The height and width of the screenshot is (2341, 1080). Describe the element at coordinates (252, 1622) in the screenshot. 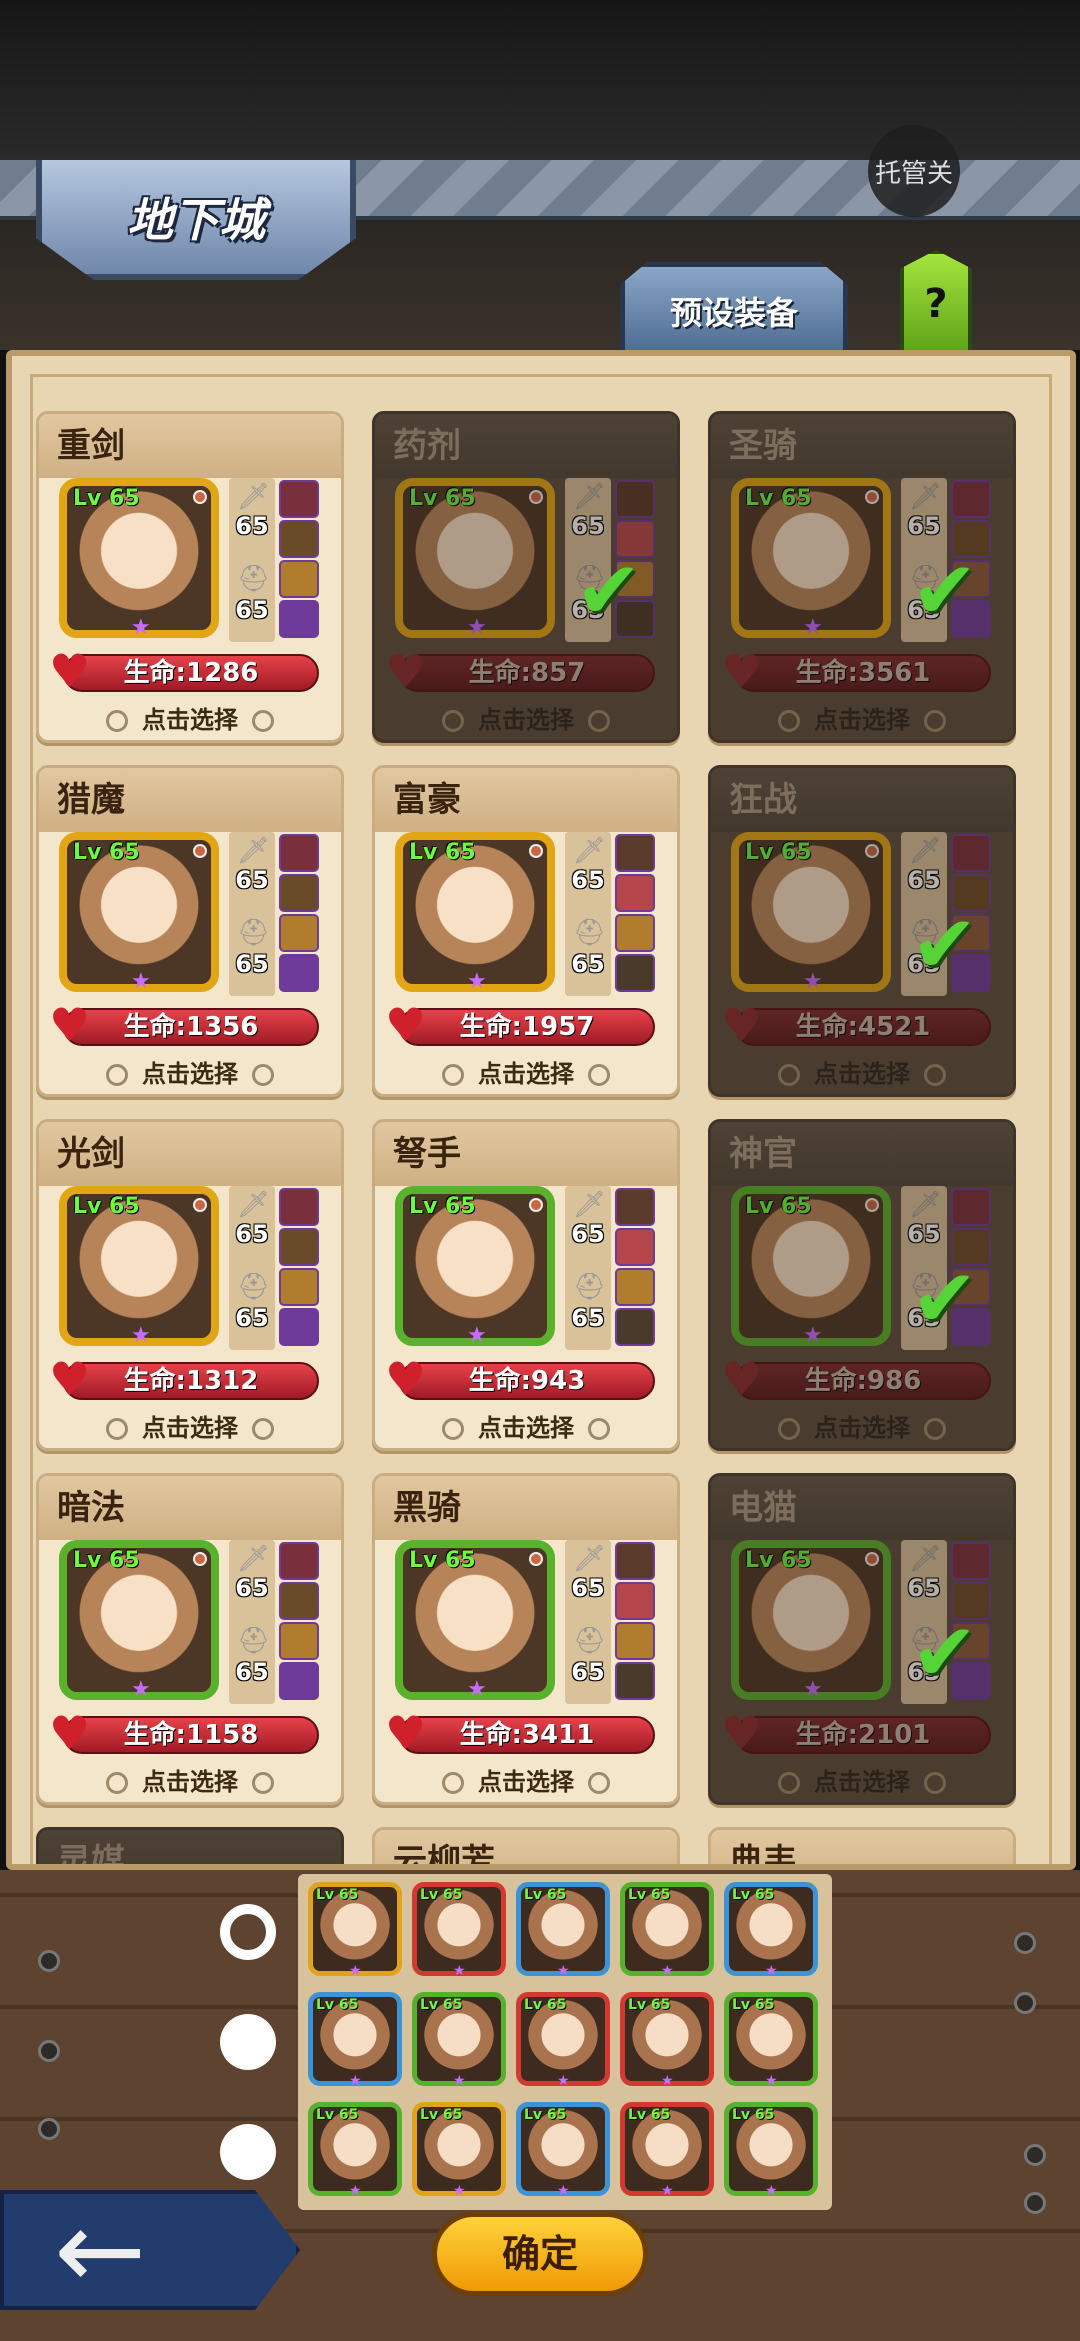

I see `stat-column: 🗡 65 ⛑ 65` at that location.